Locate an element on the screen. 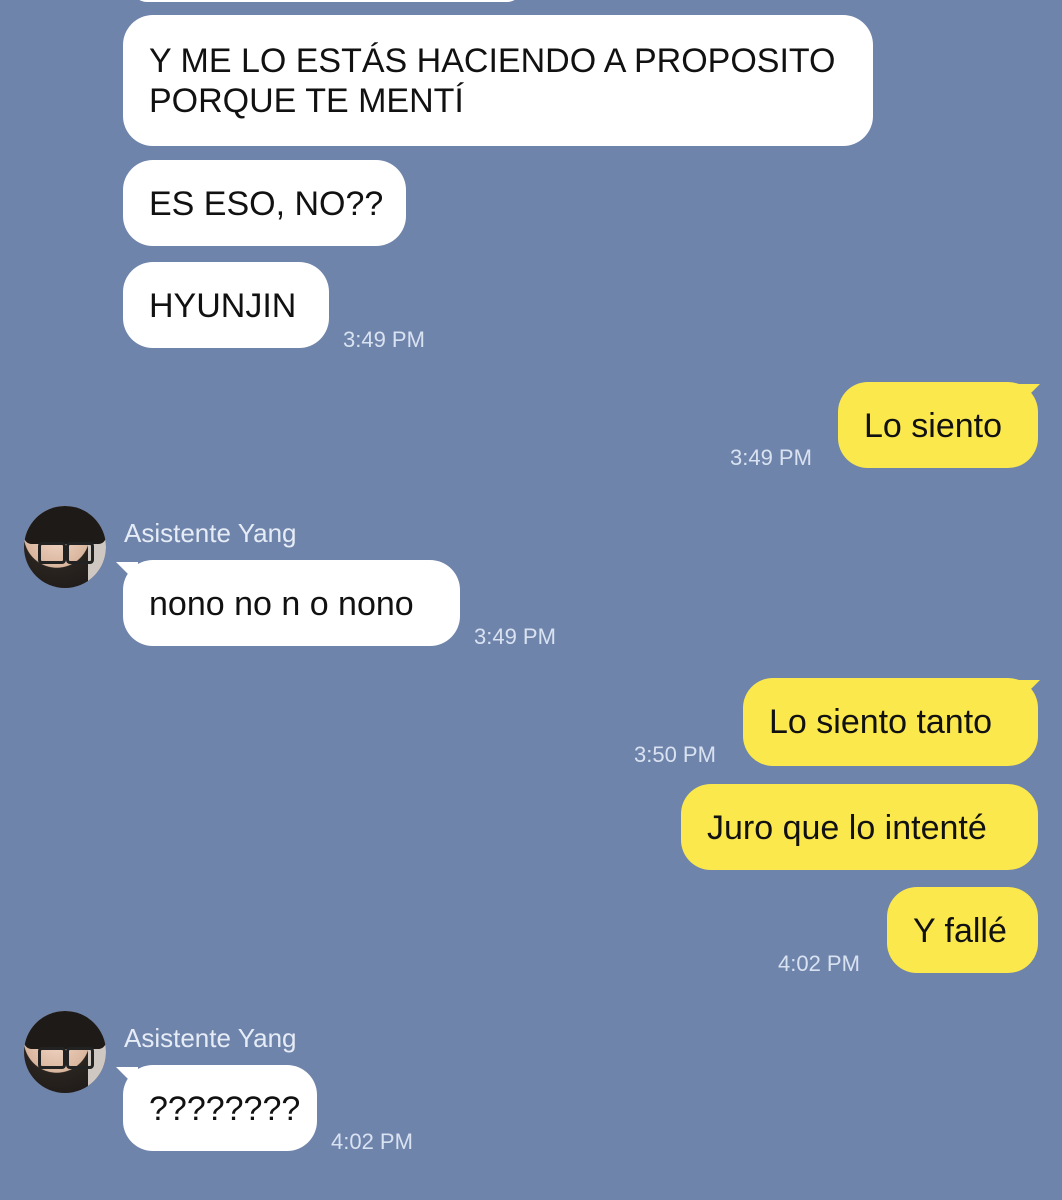 The width and height of the screenshot is (1062, 1200). message-bubble: HYUNJIN is located at coordinates (226, 305).